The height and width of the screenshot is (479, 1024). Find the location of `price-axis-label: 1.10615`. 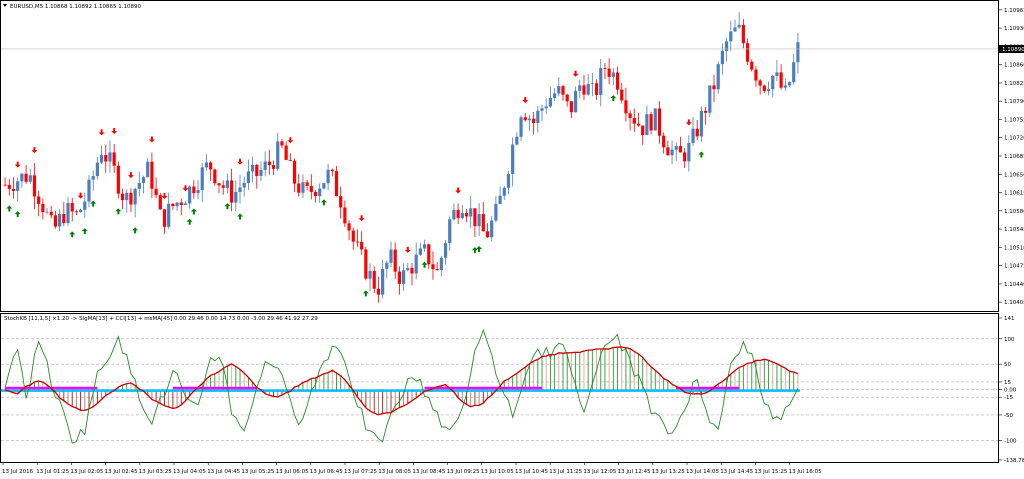

price-axis-label: 1.10615 is located at coordinates (1014, 194).